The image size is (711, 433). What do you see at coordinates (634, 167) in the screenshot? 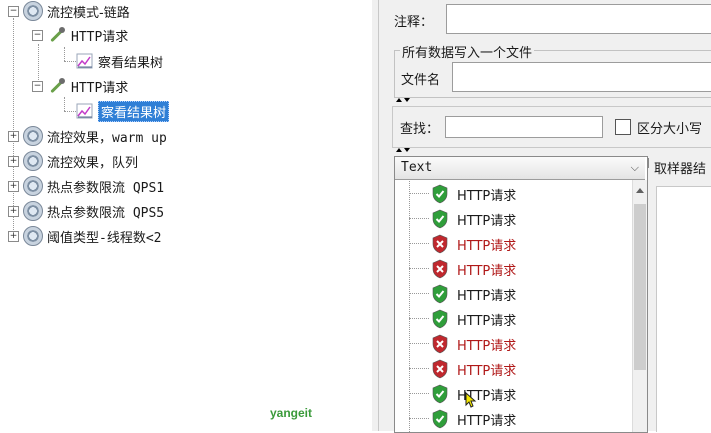
I see `chevron-down-icon: ⌵` at bounding box center [634, 167].